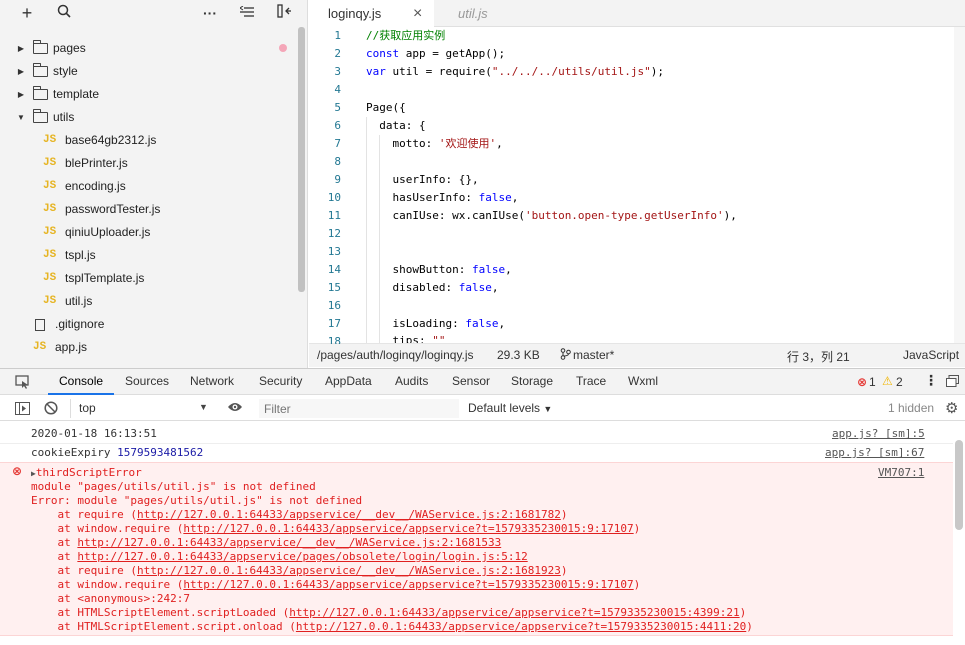  What do you see at coordinates (80, 255) in the screenshot?
I see `file-tree-label: tspl.js` at bounding box center [80, 255].